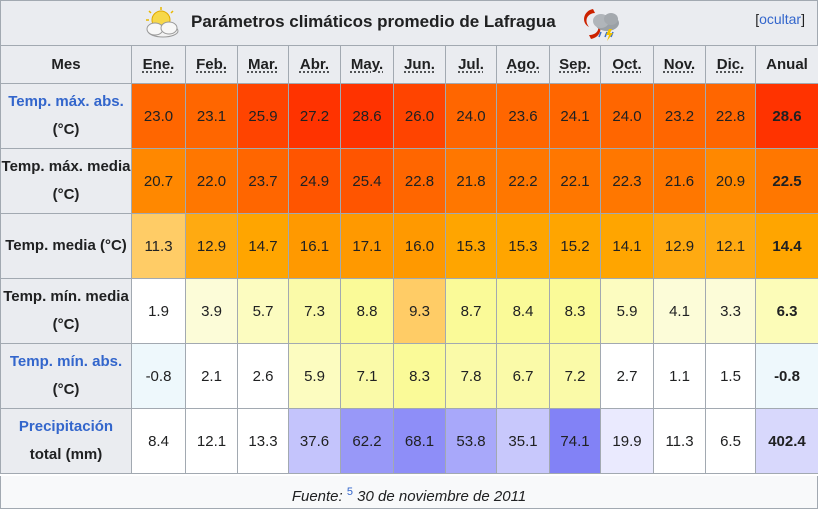  Describe the element at coordinates (66, 116) in the screenshot. I see `row-header: Temp. máx. abs. (°C)` at that location.